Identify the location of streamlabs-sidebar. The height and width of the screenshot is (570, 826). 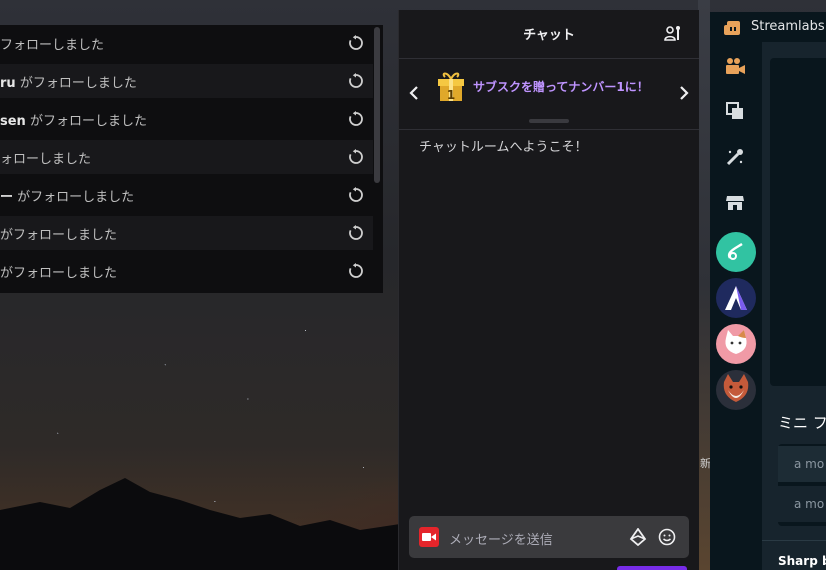
(736, 306).